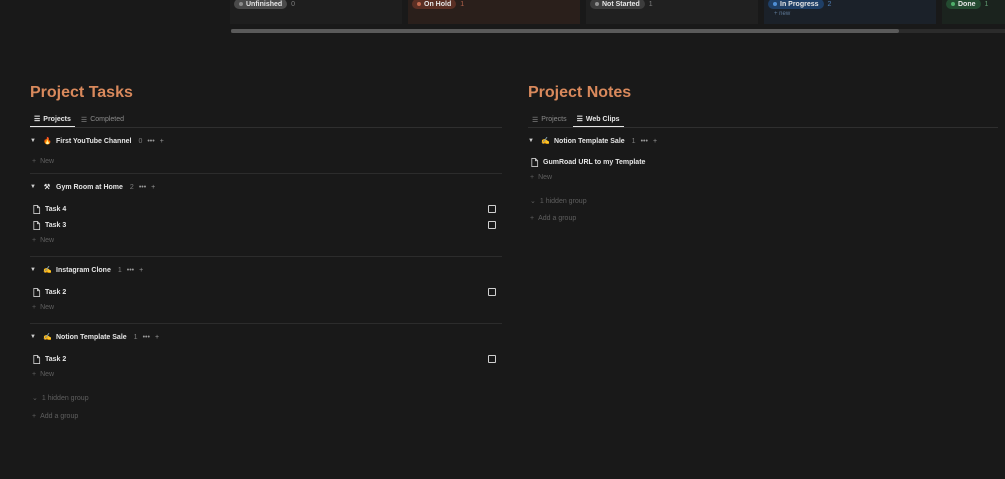 This screenshot has height=479, width=1005. I want to click on status-label: Done, so click(967, 4).